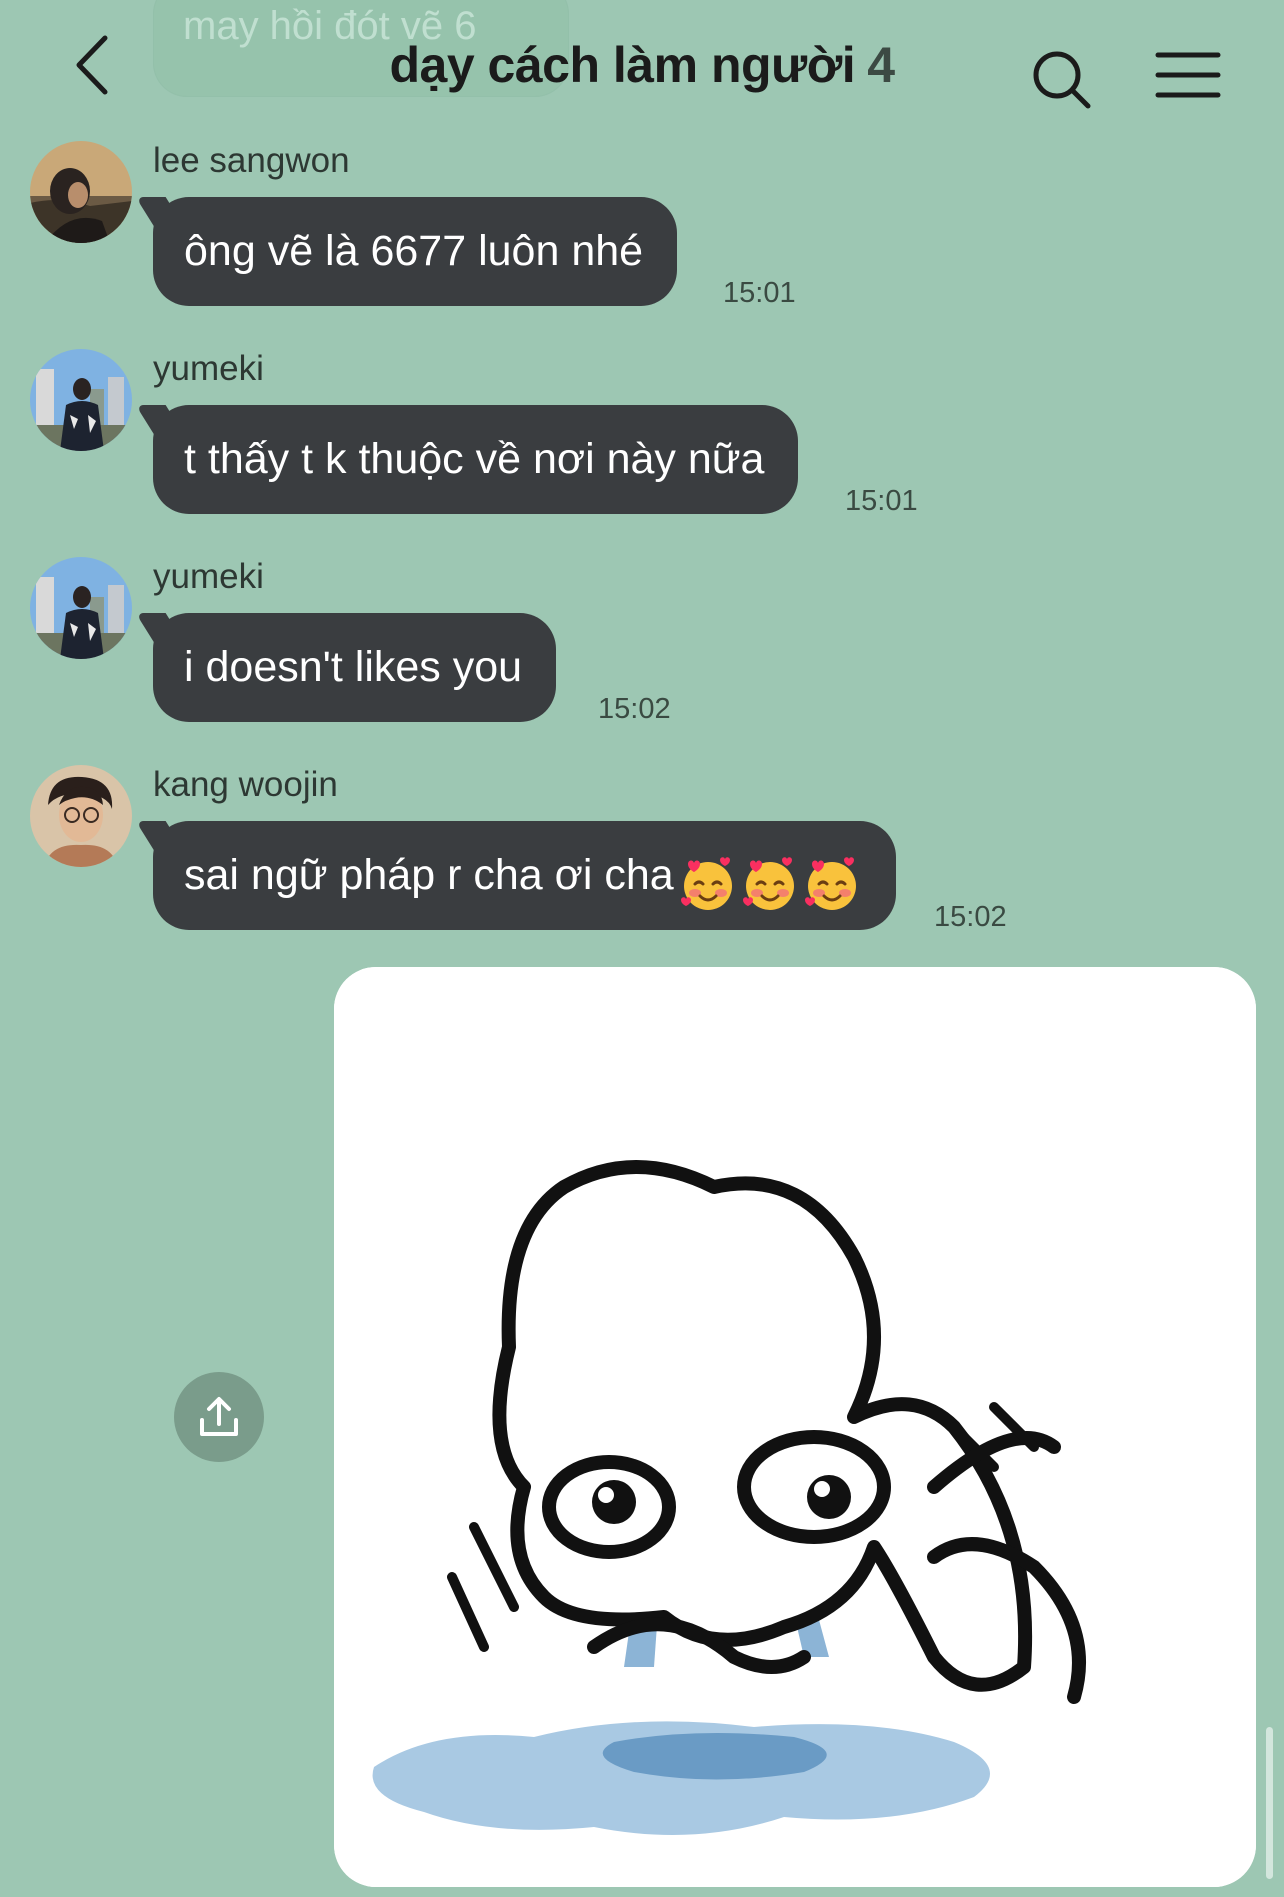 This screenshot has height=1897, width=1284. Describe the element at coordinates (429, 875) in the screenshot. I see `message-text: sai ngữ pháp r cha ơi cha` at that location.